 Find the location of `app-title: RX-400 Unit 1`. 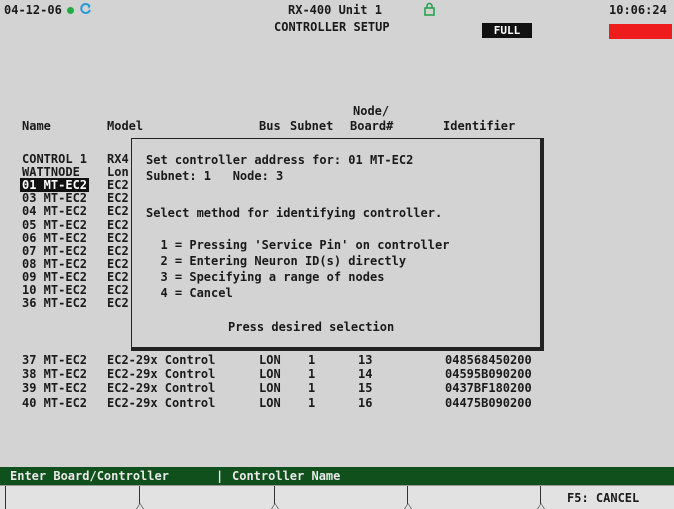

app-title: RX-400 Unit 1 is located at coordinates (335, 10).